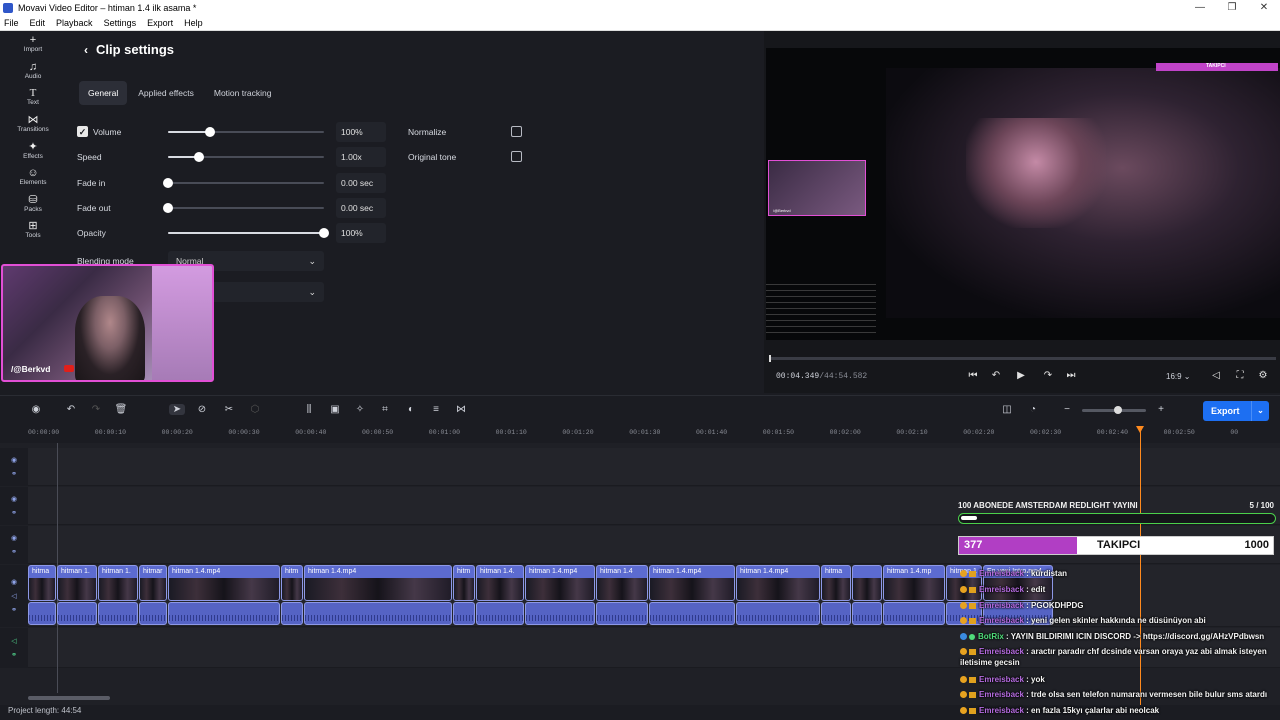 This screenshot has width=1280, height=720. Describe the element at coordinates (1033, 409) in the screenshot. I see `snap-icon: ◔` at that location.